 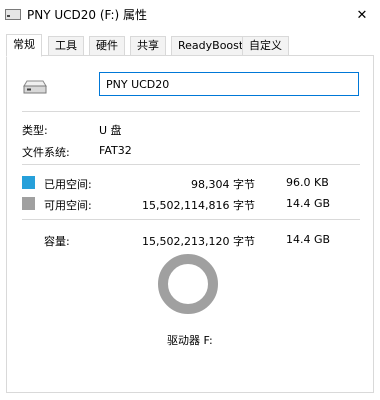 I want to click on title-bar: PNY UCD20 (F:) 属性 ✕, so click(x=190, y=15).